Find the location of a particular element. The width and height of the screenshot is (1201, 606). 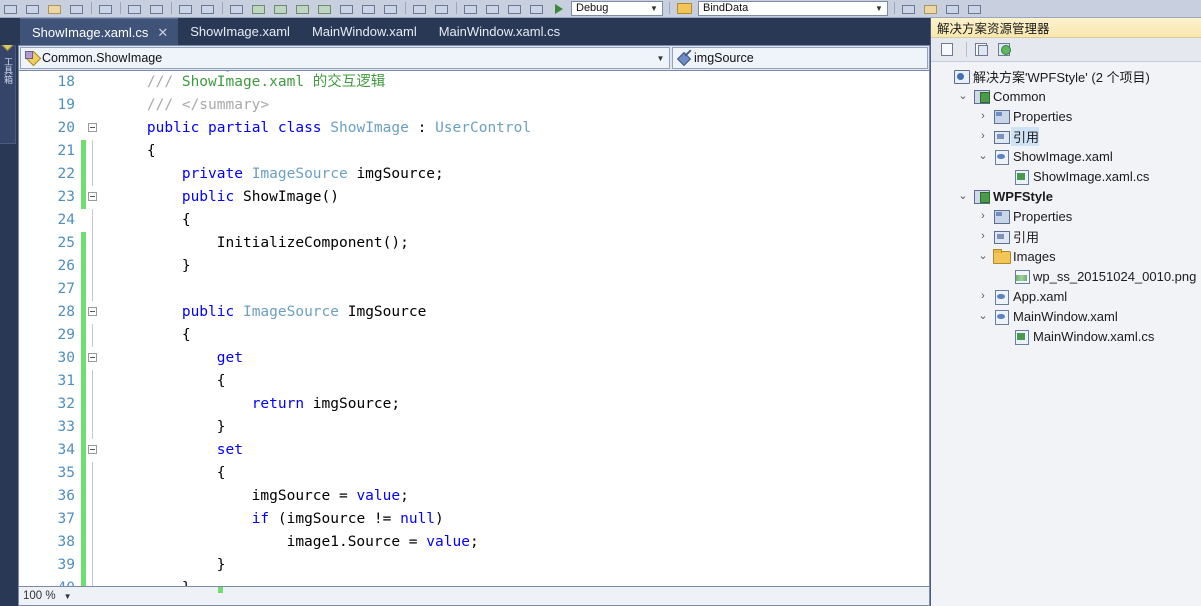

code-line: 37 if (imgSource != null) is located at coordinates (474, 519).